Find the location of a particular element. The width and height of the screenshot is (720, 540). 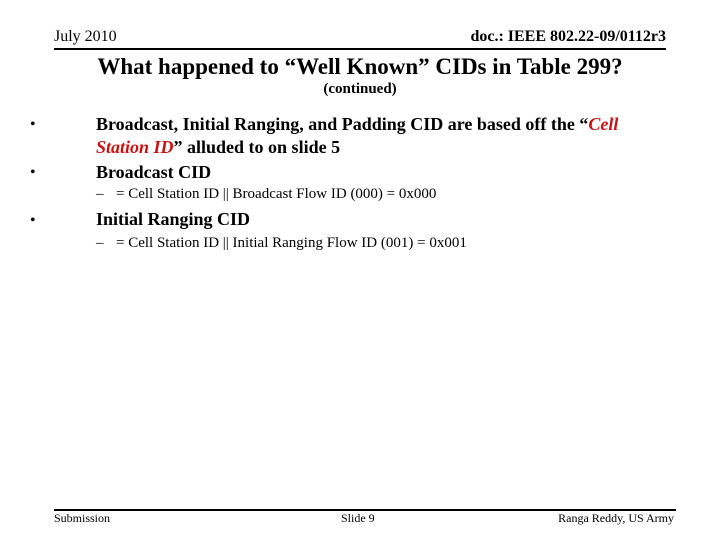

slide-subtitle: (continued) is located at coordinates (360, 89).